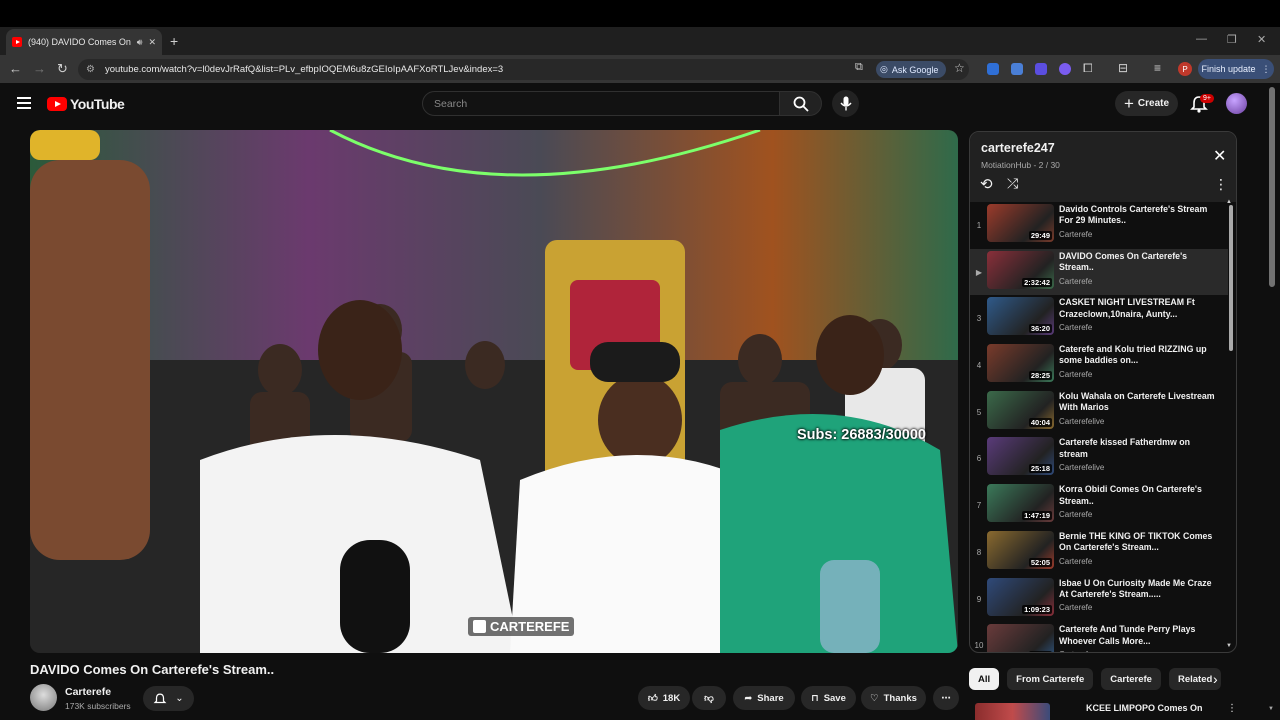 This screenshot has width=1280, height=720. Describe the element at coordinates (1020, 269) in the screenshot. I see `playlist-item-thumbnail: 2:32:42` at that location.